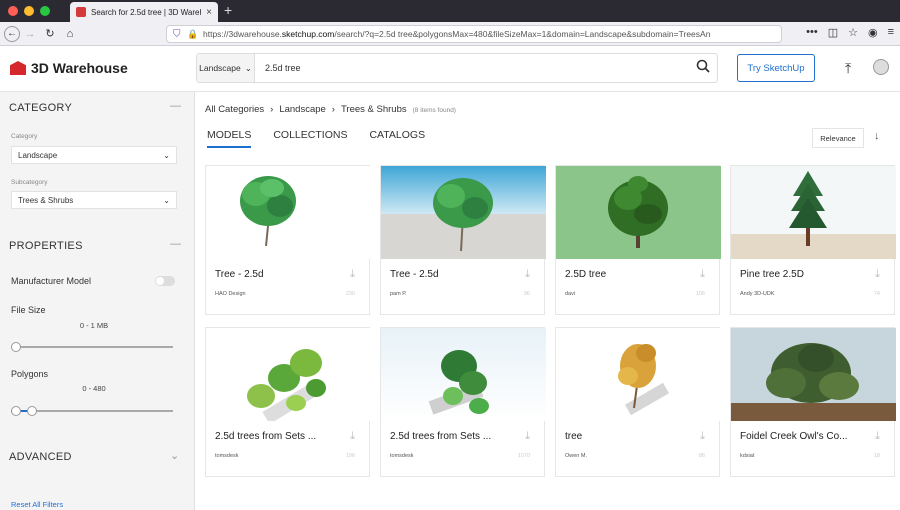 This screenshot has width=900, height=510. What do you see at coordinates (848, 68) in the screenshot?
I see `upload-icon: ⤒` at bounding box center [848, 68].